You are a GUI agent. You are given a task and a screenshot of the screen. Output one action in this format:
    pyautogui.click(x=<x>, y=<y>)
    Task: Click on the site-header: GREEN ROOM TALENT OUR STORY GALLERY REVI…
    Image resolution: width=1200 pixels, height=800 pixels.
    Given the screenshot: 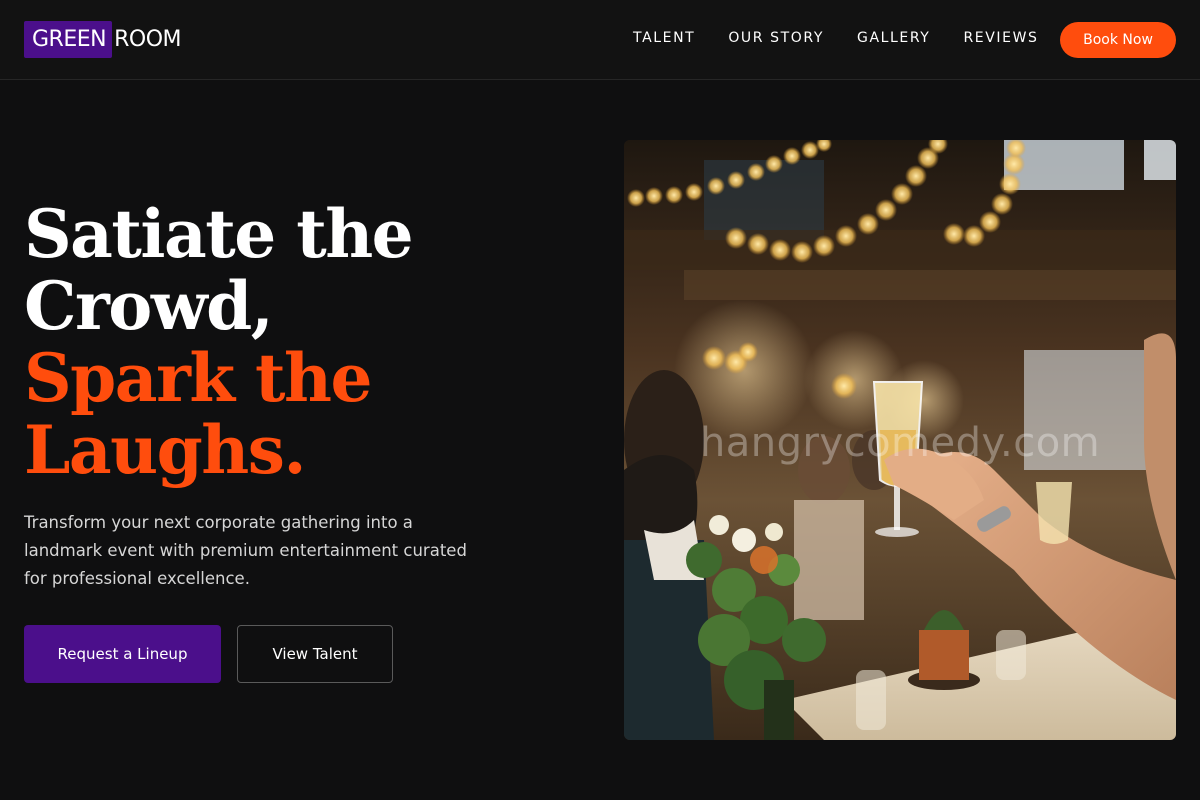 What is the action you would take?
    pyautogui.click(x=600, y=40)
    